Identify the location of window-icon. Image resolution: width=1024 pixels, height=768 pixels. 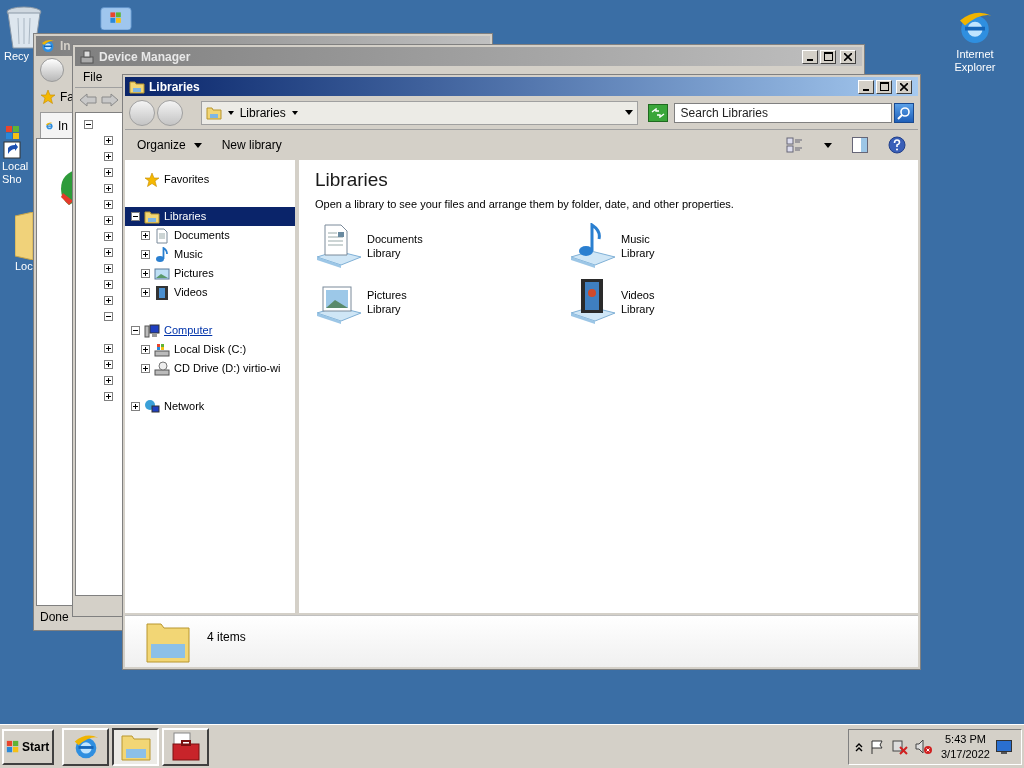
(116, 18).